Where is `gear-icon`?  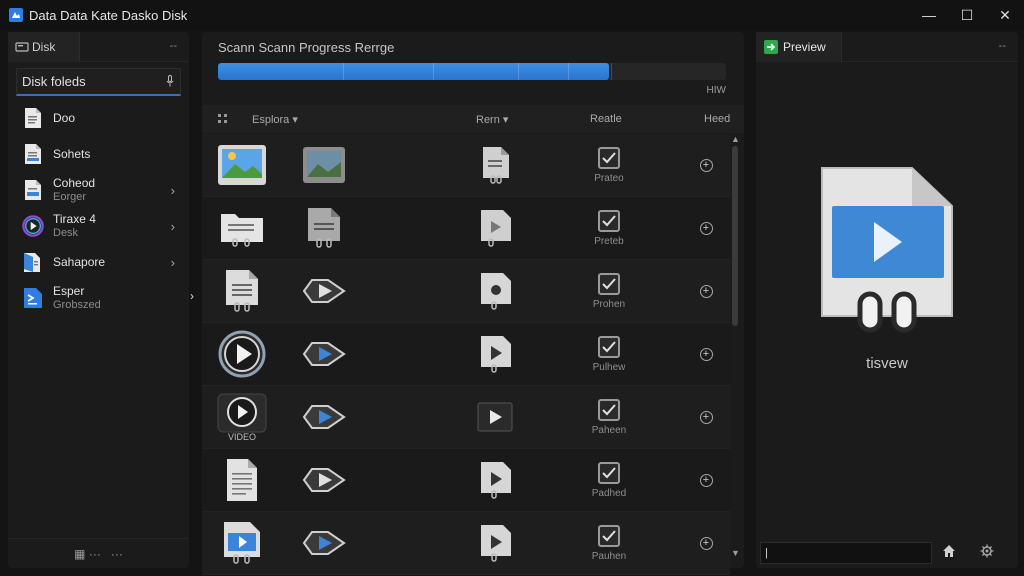 gear-icon is located at coordinates (987, 552).